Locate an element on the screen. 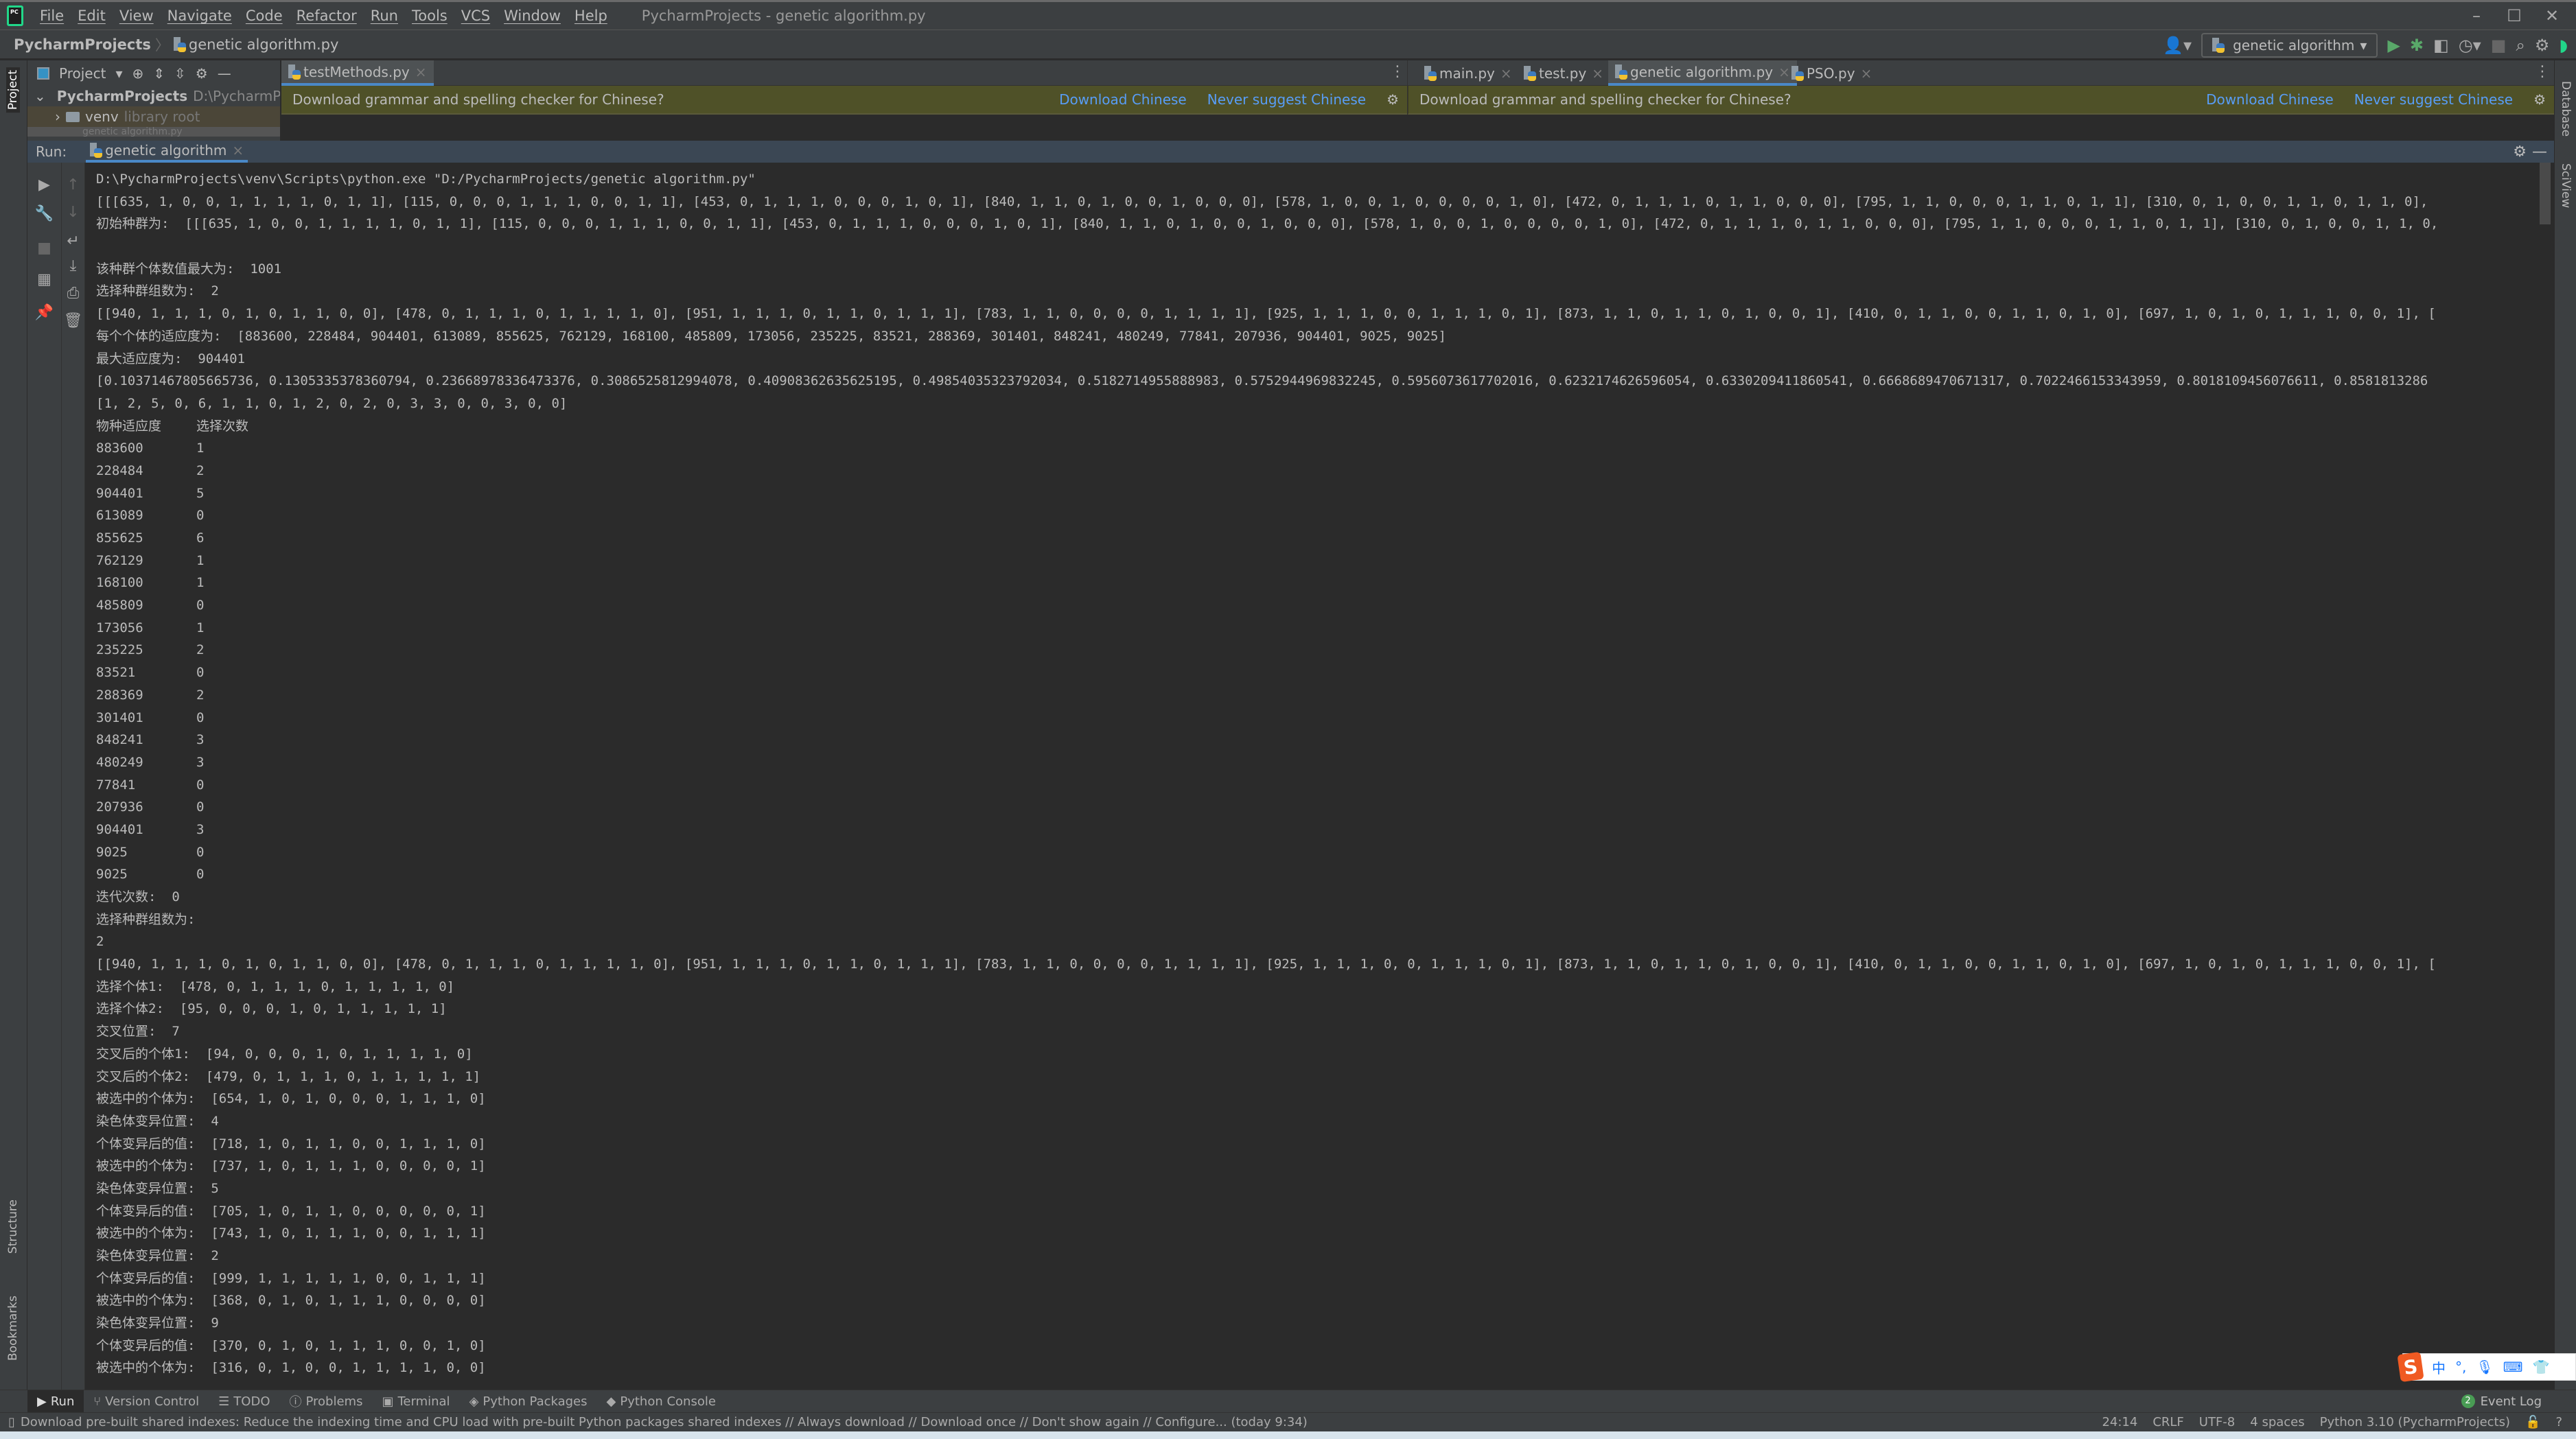 Image resolution: width=2576 pixels, height=1439 pixels. lock-icon: 🔓 is located at coordinates (2532, 1422).